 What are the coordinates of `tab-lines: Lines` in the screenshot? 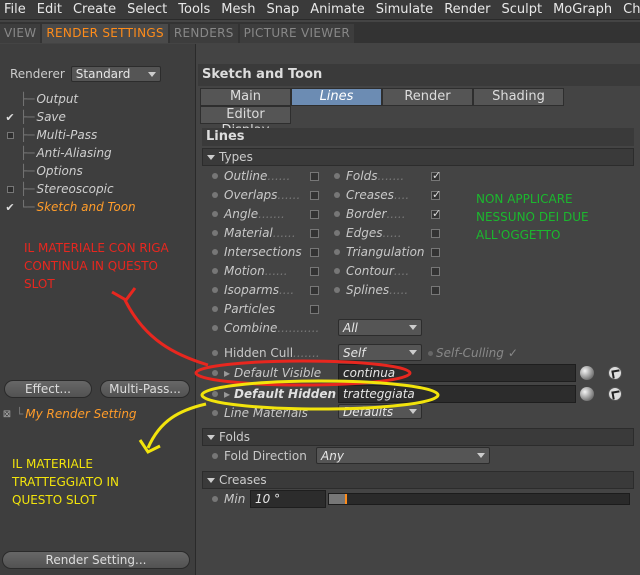 It's located at (336, 97).